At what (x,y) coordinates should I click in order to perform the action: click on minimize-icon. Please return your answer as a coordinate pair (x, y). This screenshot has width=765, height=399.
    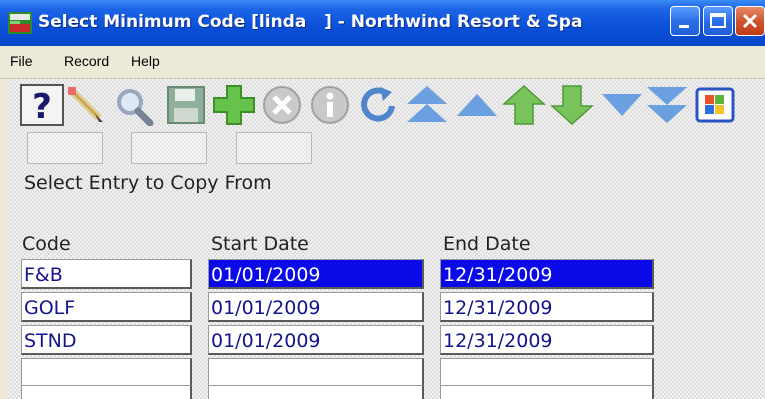
    Looking at the image, I should click on (684, 26).